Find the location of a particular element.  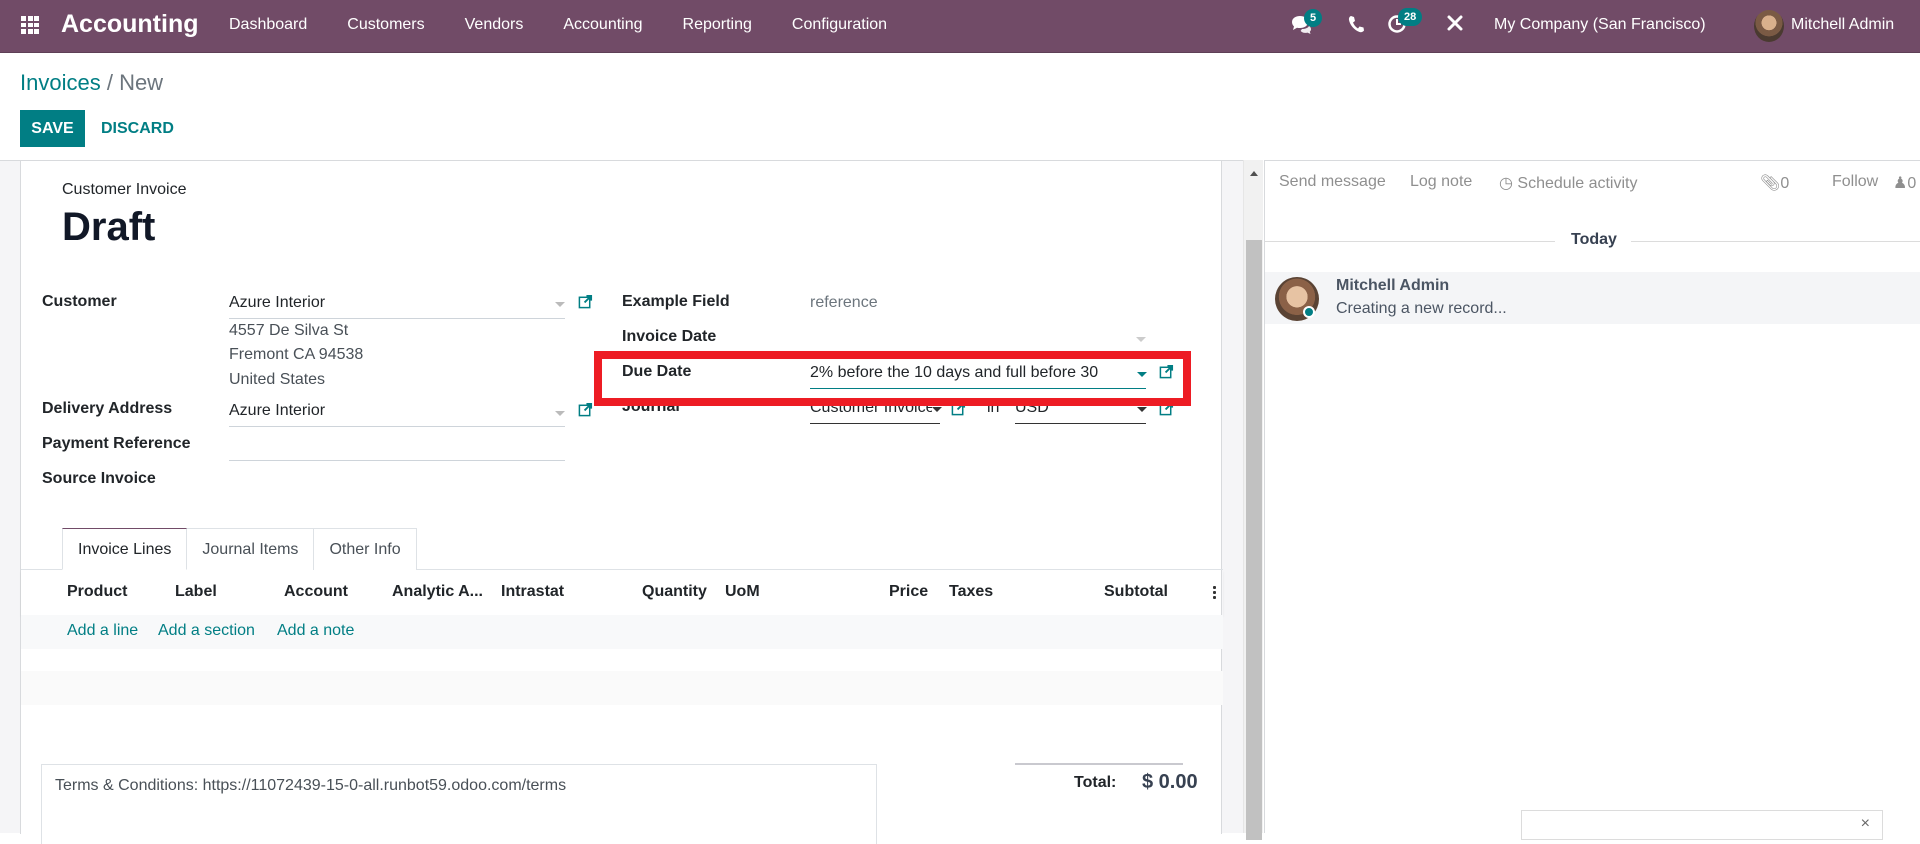

customer-dropdown-caret is located at coordinates (560, 304).